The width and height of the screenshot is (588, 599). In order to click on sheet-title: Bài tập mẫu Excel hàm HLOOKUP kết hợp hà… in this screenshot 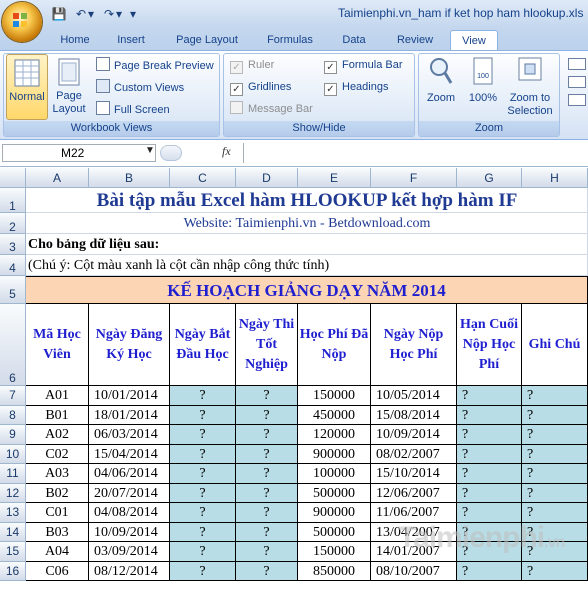, I will do `click(307, 200)`.